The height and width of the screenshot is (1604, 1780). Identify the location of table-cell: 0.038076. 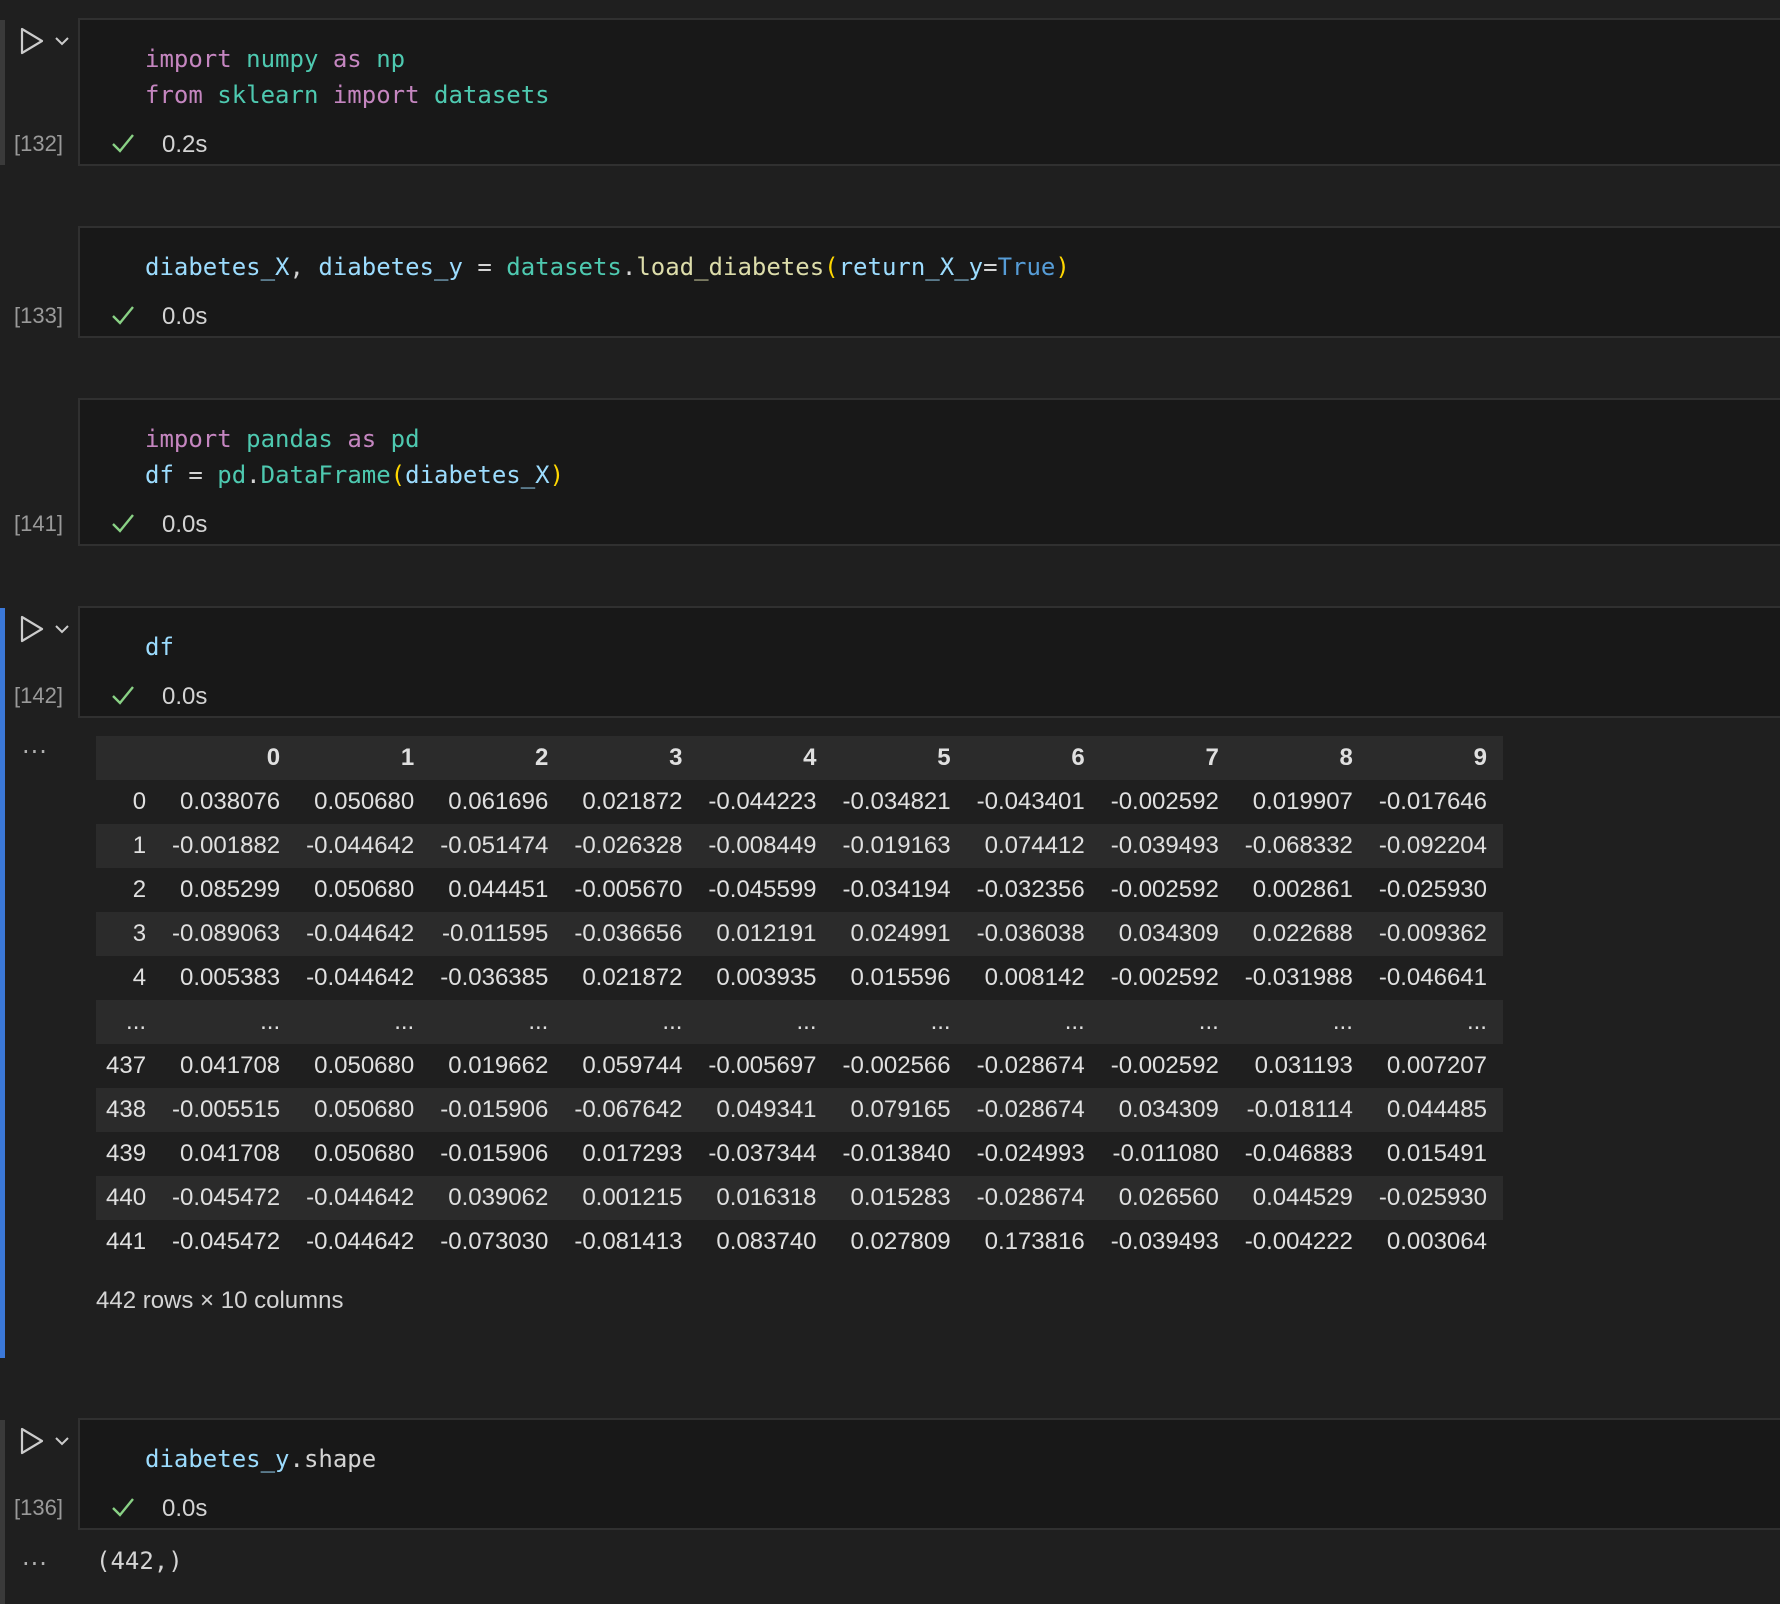
(229, 802).